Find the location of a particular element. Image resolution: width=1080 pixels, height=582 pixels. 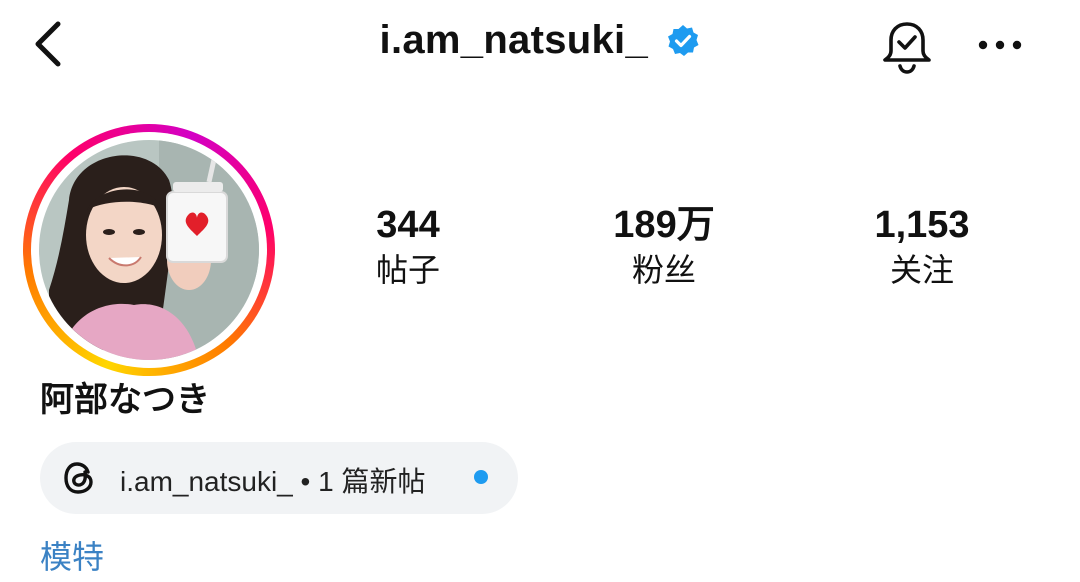

verified-badge-icon is located at coordinates (683, 40).